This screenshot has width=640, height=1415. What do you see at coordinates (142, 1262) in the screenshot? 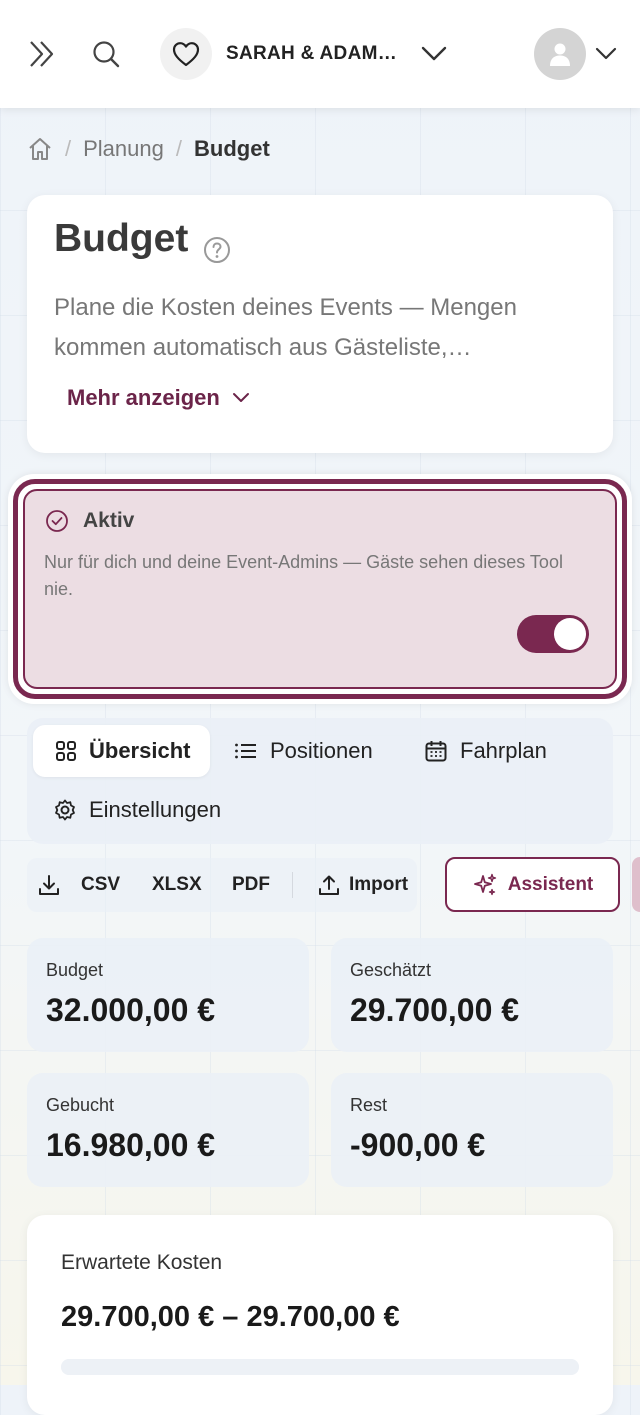
I see `expected-costs-label: Erwartete Kosten` at bounding box center [142, 1262].